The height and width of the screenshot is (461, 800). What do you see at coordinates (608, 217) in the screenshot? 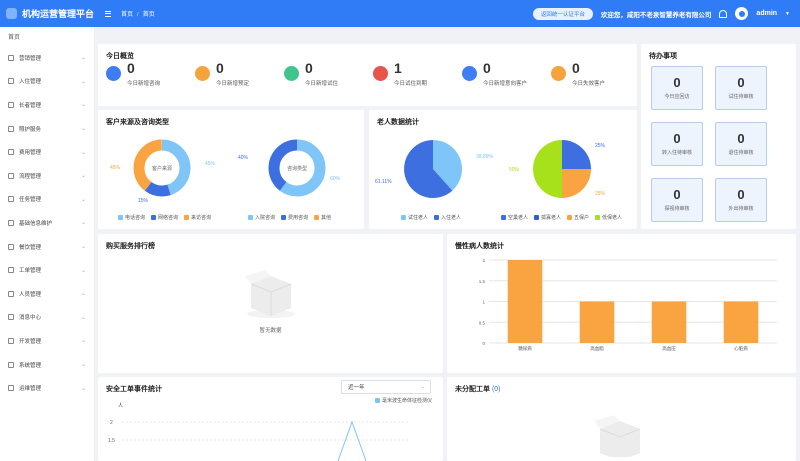
I see `legend-item: 低保老人` at bounding box center [608, 217].